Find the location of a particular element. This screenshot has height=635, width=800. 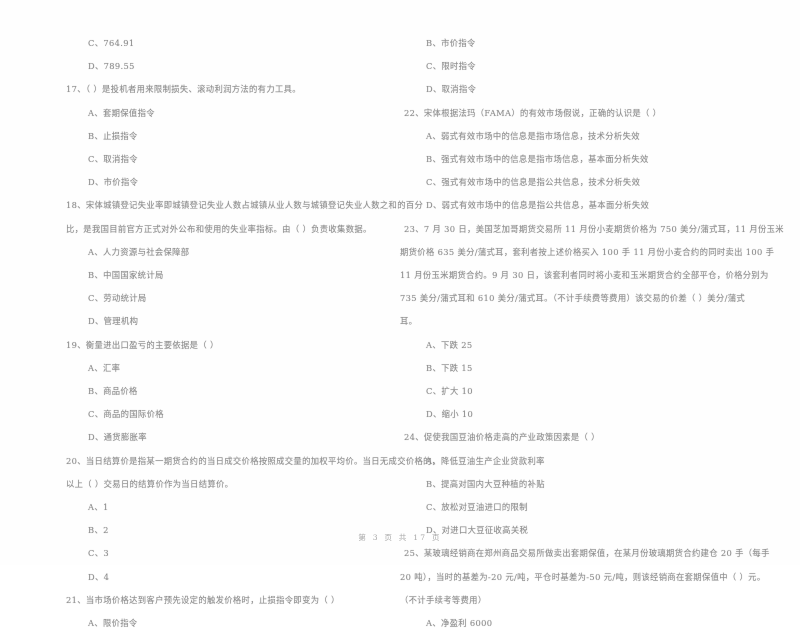

right-question-line: 24、促使我国豆油价格走高的产业政策因素是（ ） is located at coordinates (502, 437).